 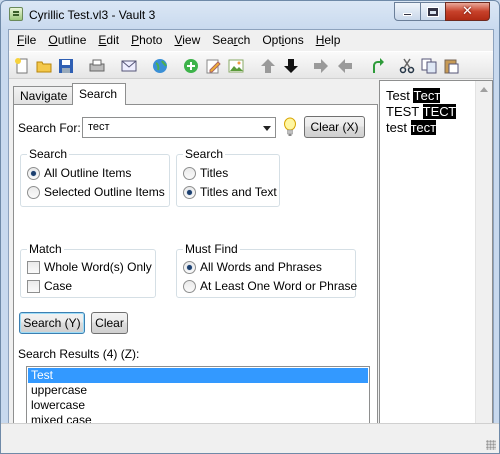 I want to click on minimize-button, so click(x=407, y=11).